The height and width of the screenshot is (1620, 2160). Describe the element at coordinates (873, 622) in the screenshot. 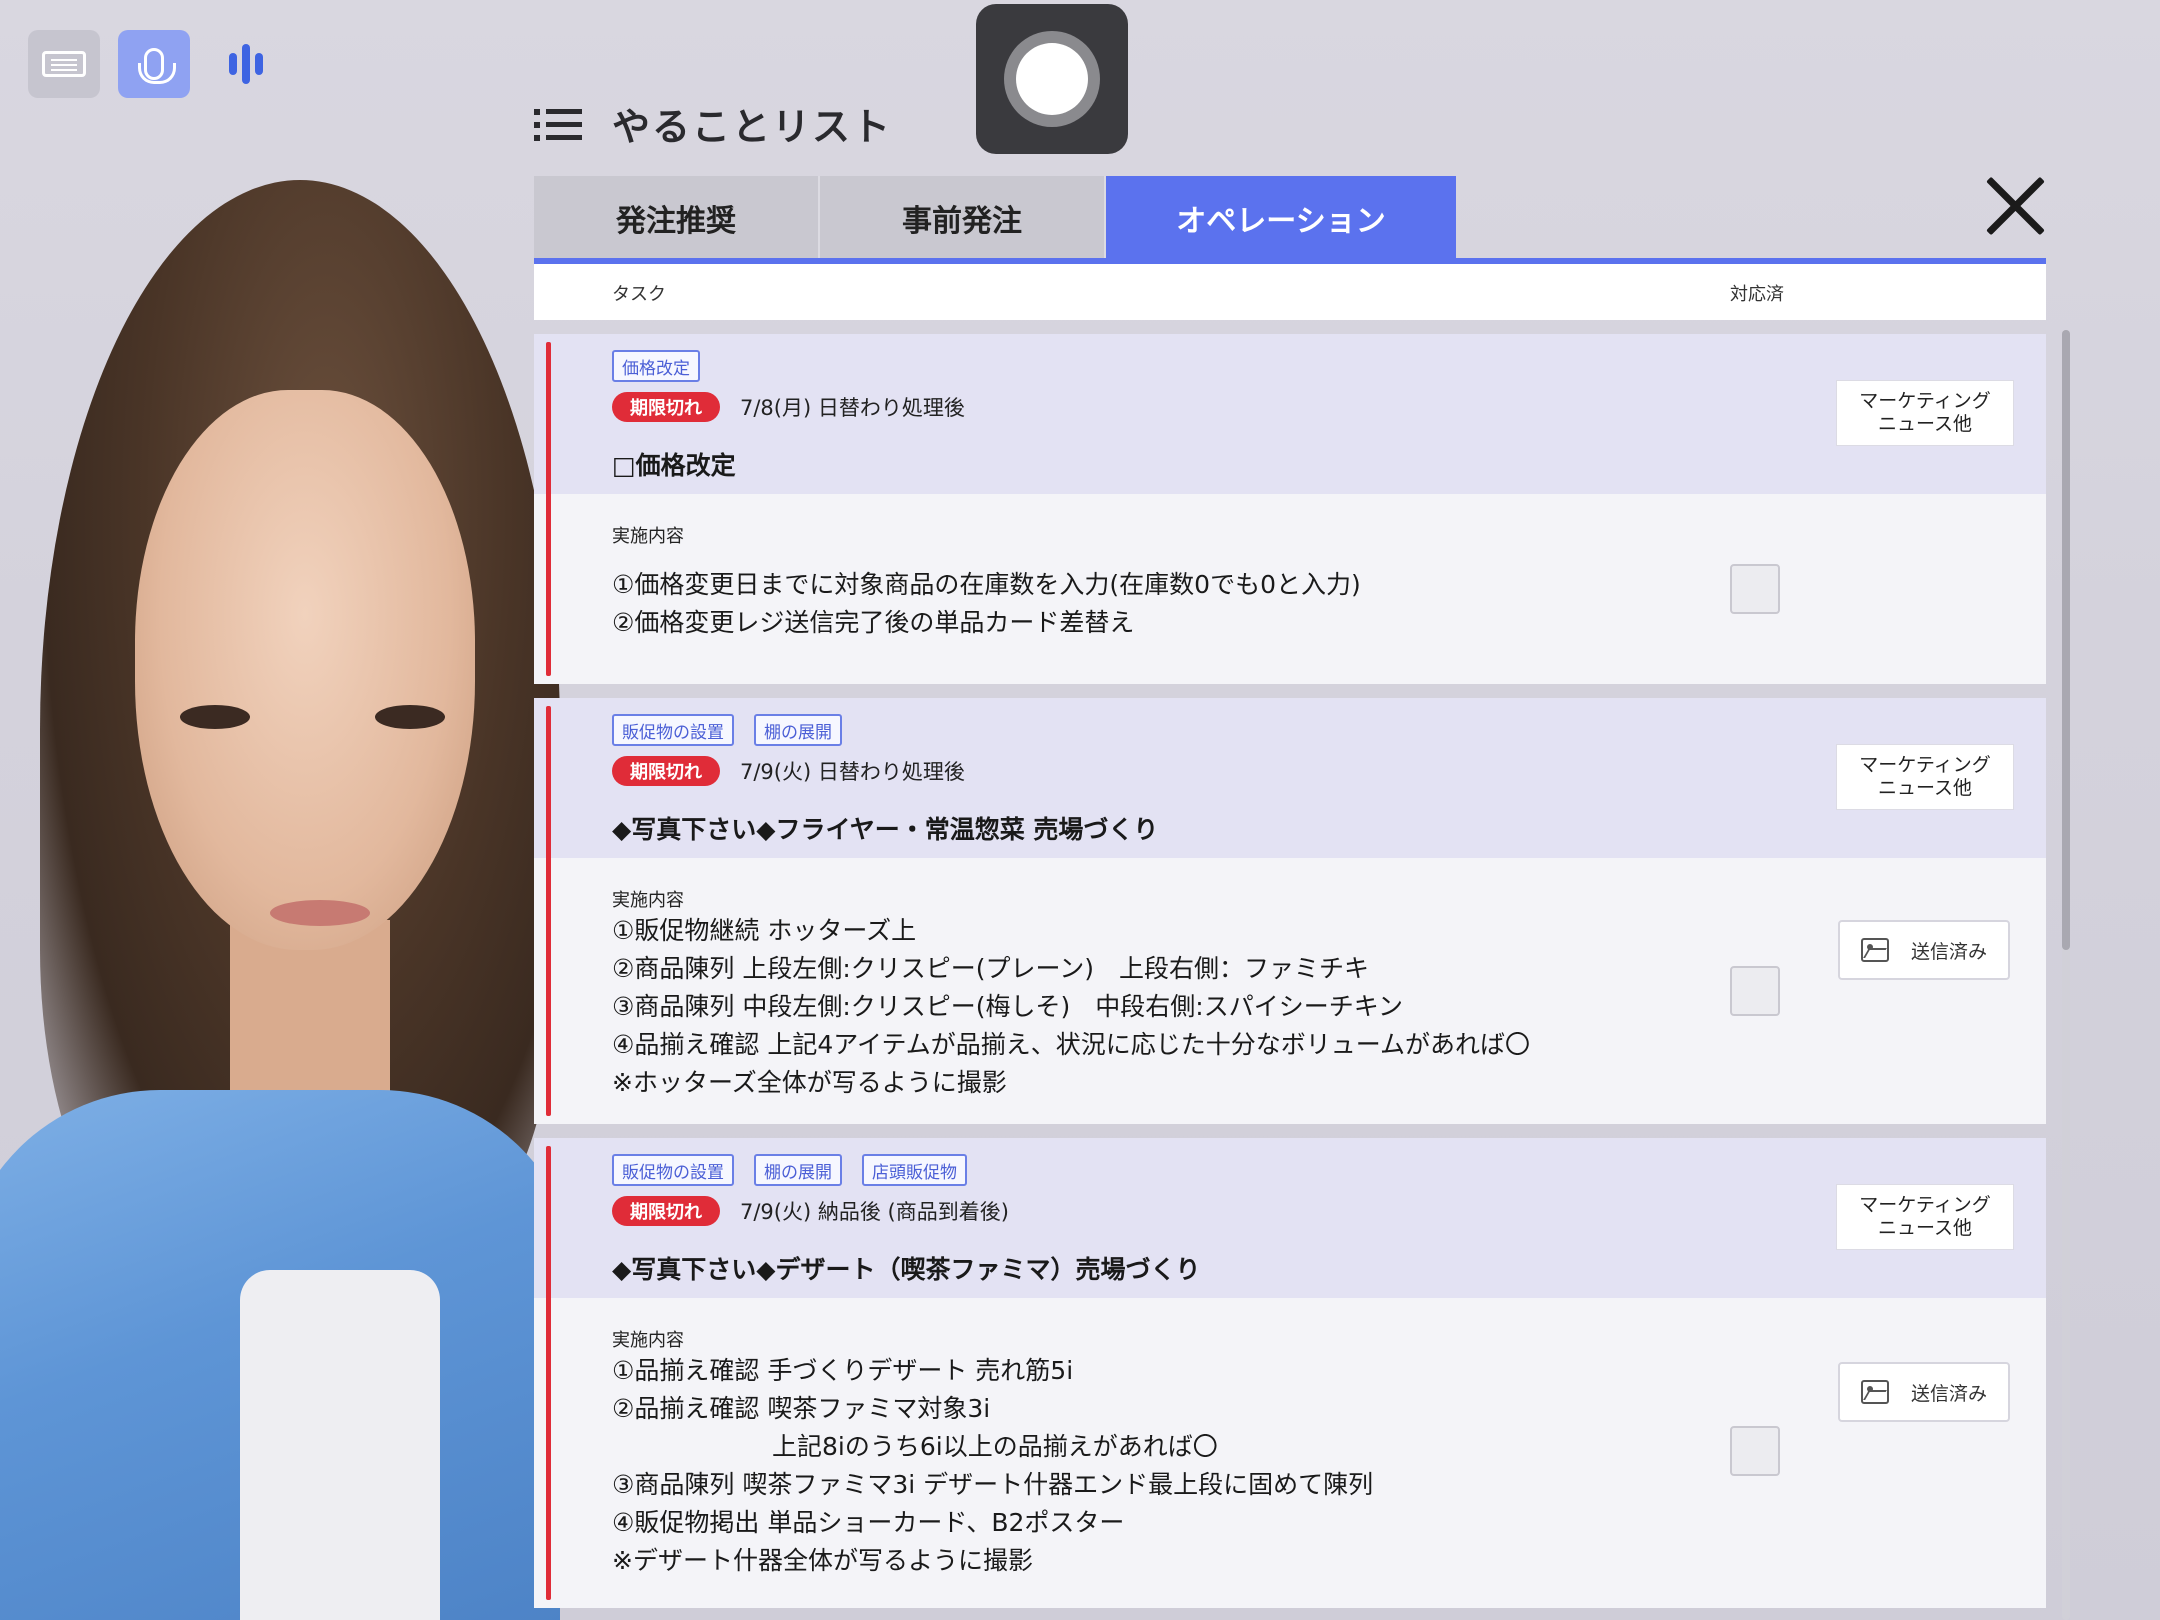

I see `impl-line: ②価格変更レジ送信完了後の単品カード差替え` at that location.